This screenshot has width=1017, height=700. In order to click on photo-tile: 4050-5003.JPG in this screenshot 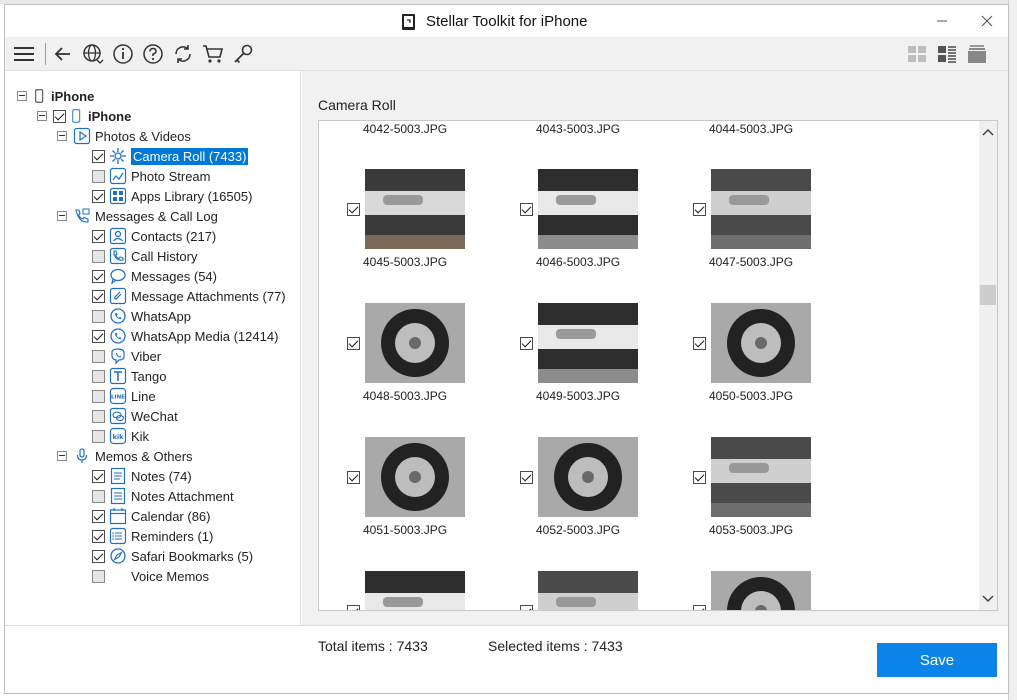, I will do `click(740, 353)`.